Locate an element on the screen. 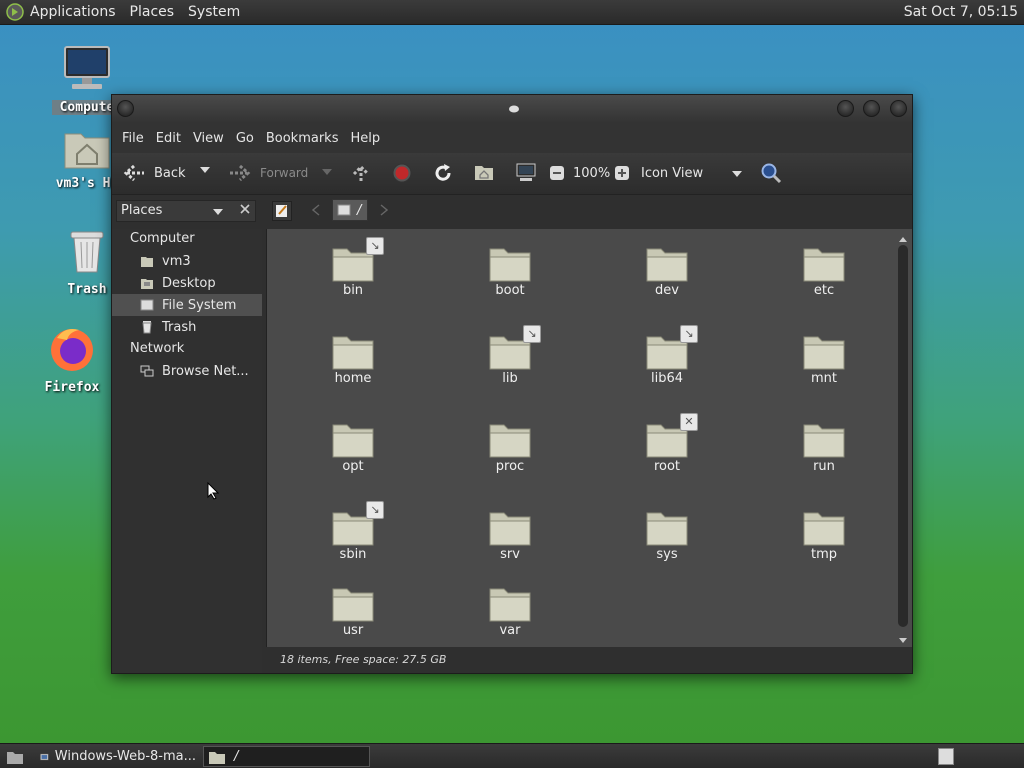 The height and width of the screenshot is (768, 1024). menu-file: File is located at coordinates (133, 138).